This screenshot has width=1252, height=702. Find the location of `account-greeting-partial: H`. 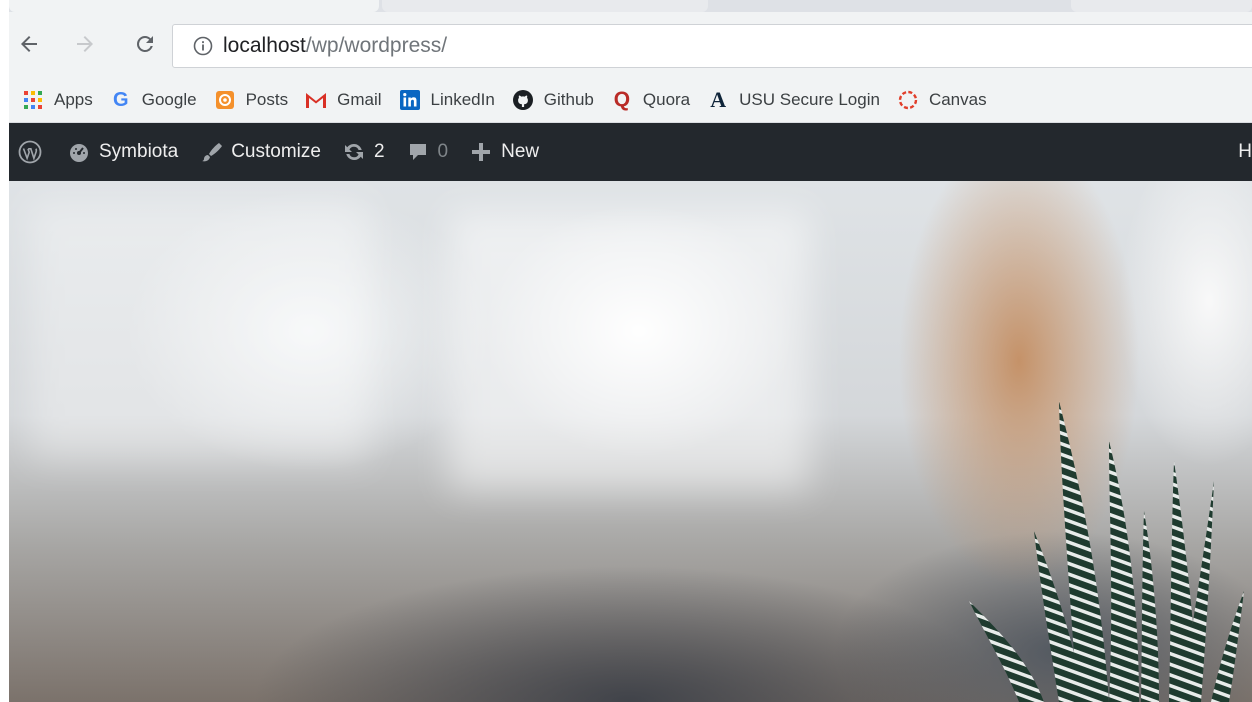

account-greeting-partial: H is located at coordinates (1245, 151).